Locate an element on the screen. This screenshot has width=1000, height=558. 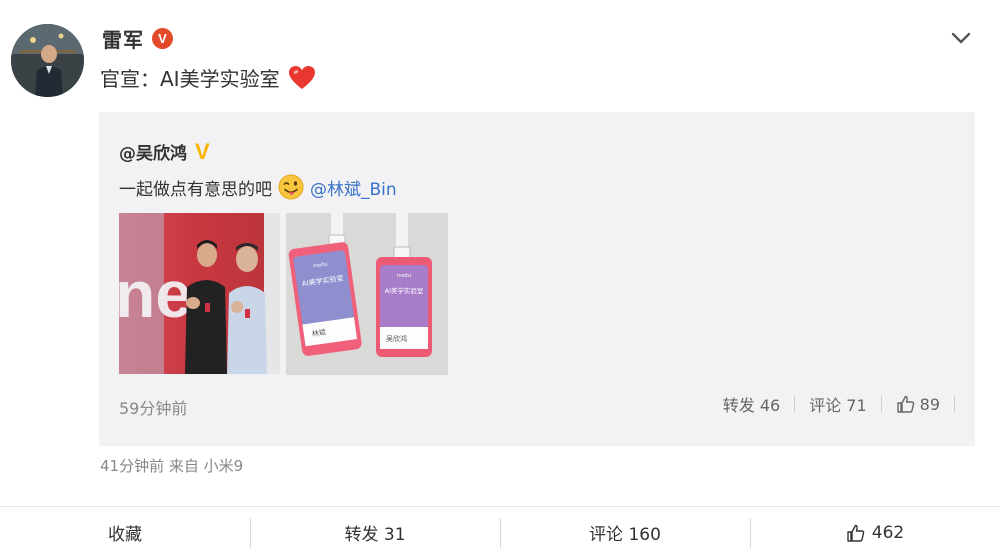
repost-comment-label: 评论 71 is located at coordinates (838, 405).